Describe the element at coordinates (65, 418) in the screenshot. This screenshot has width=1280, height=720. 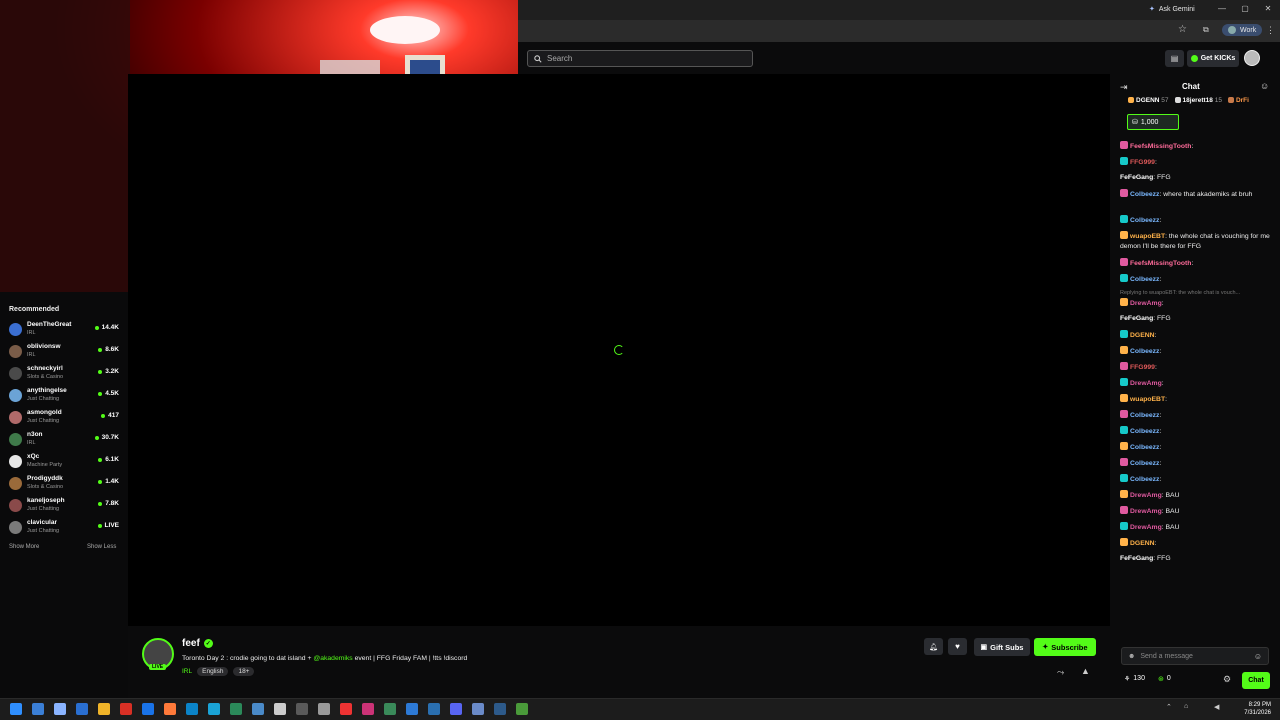
I see `recommended-channel: asmongold Just Chatting 417` at that location.